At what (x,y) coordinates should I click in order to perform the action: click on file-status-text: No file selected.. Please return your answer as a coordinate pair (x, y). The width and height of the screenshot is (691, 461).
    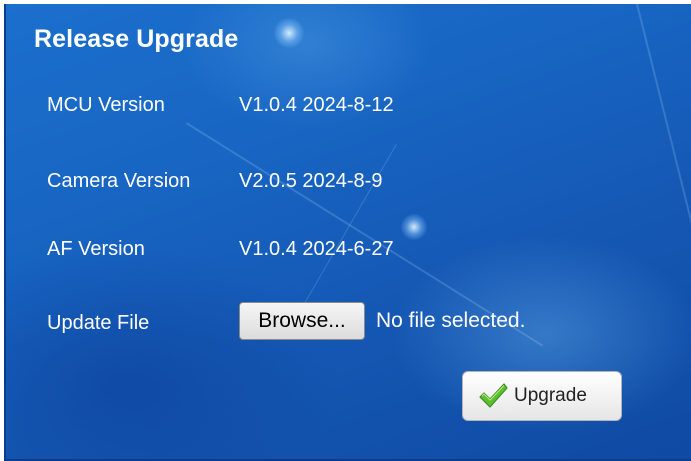
    Looking at the image, I should click on (451, 320).